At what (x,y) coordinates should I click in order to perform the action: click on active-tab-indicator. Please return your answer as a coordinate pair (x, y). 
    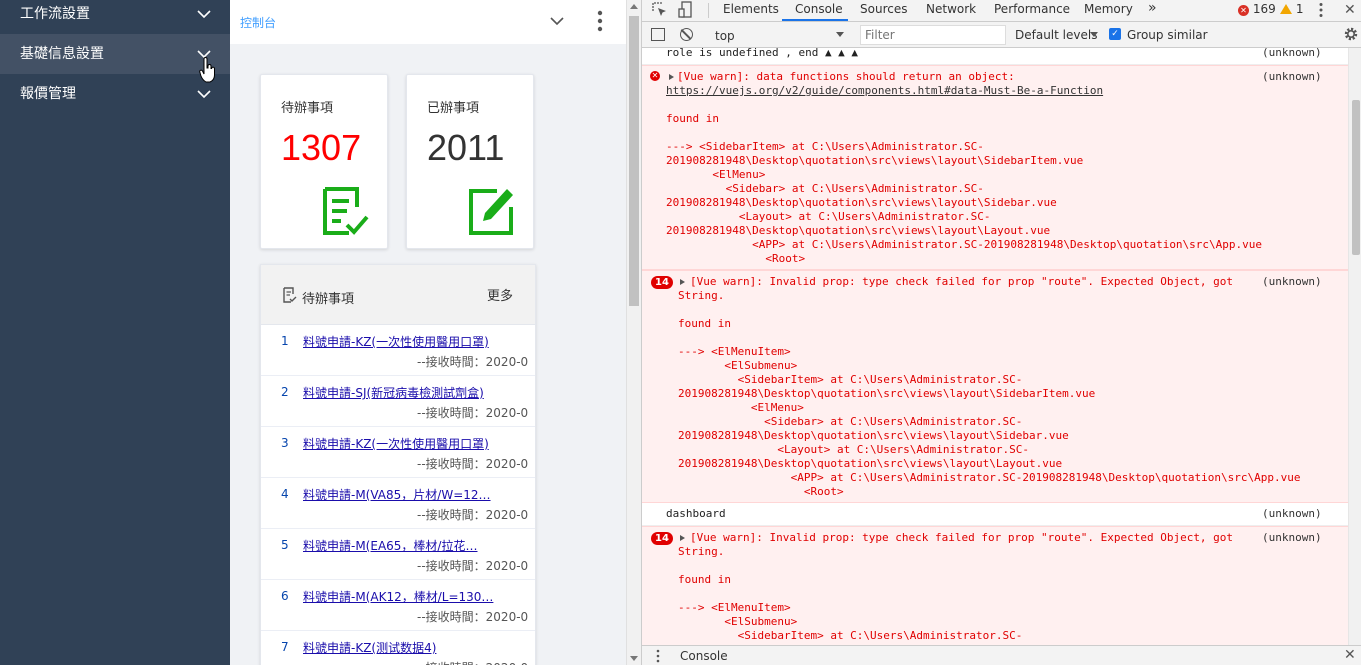
    Looking at the image, I should click on (815, 20).